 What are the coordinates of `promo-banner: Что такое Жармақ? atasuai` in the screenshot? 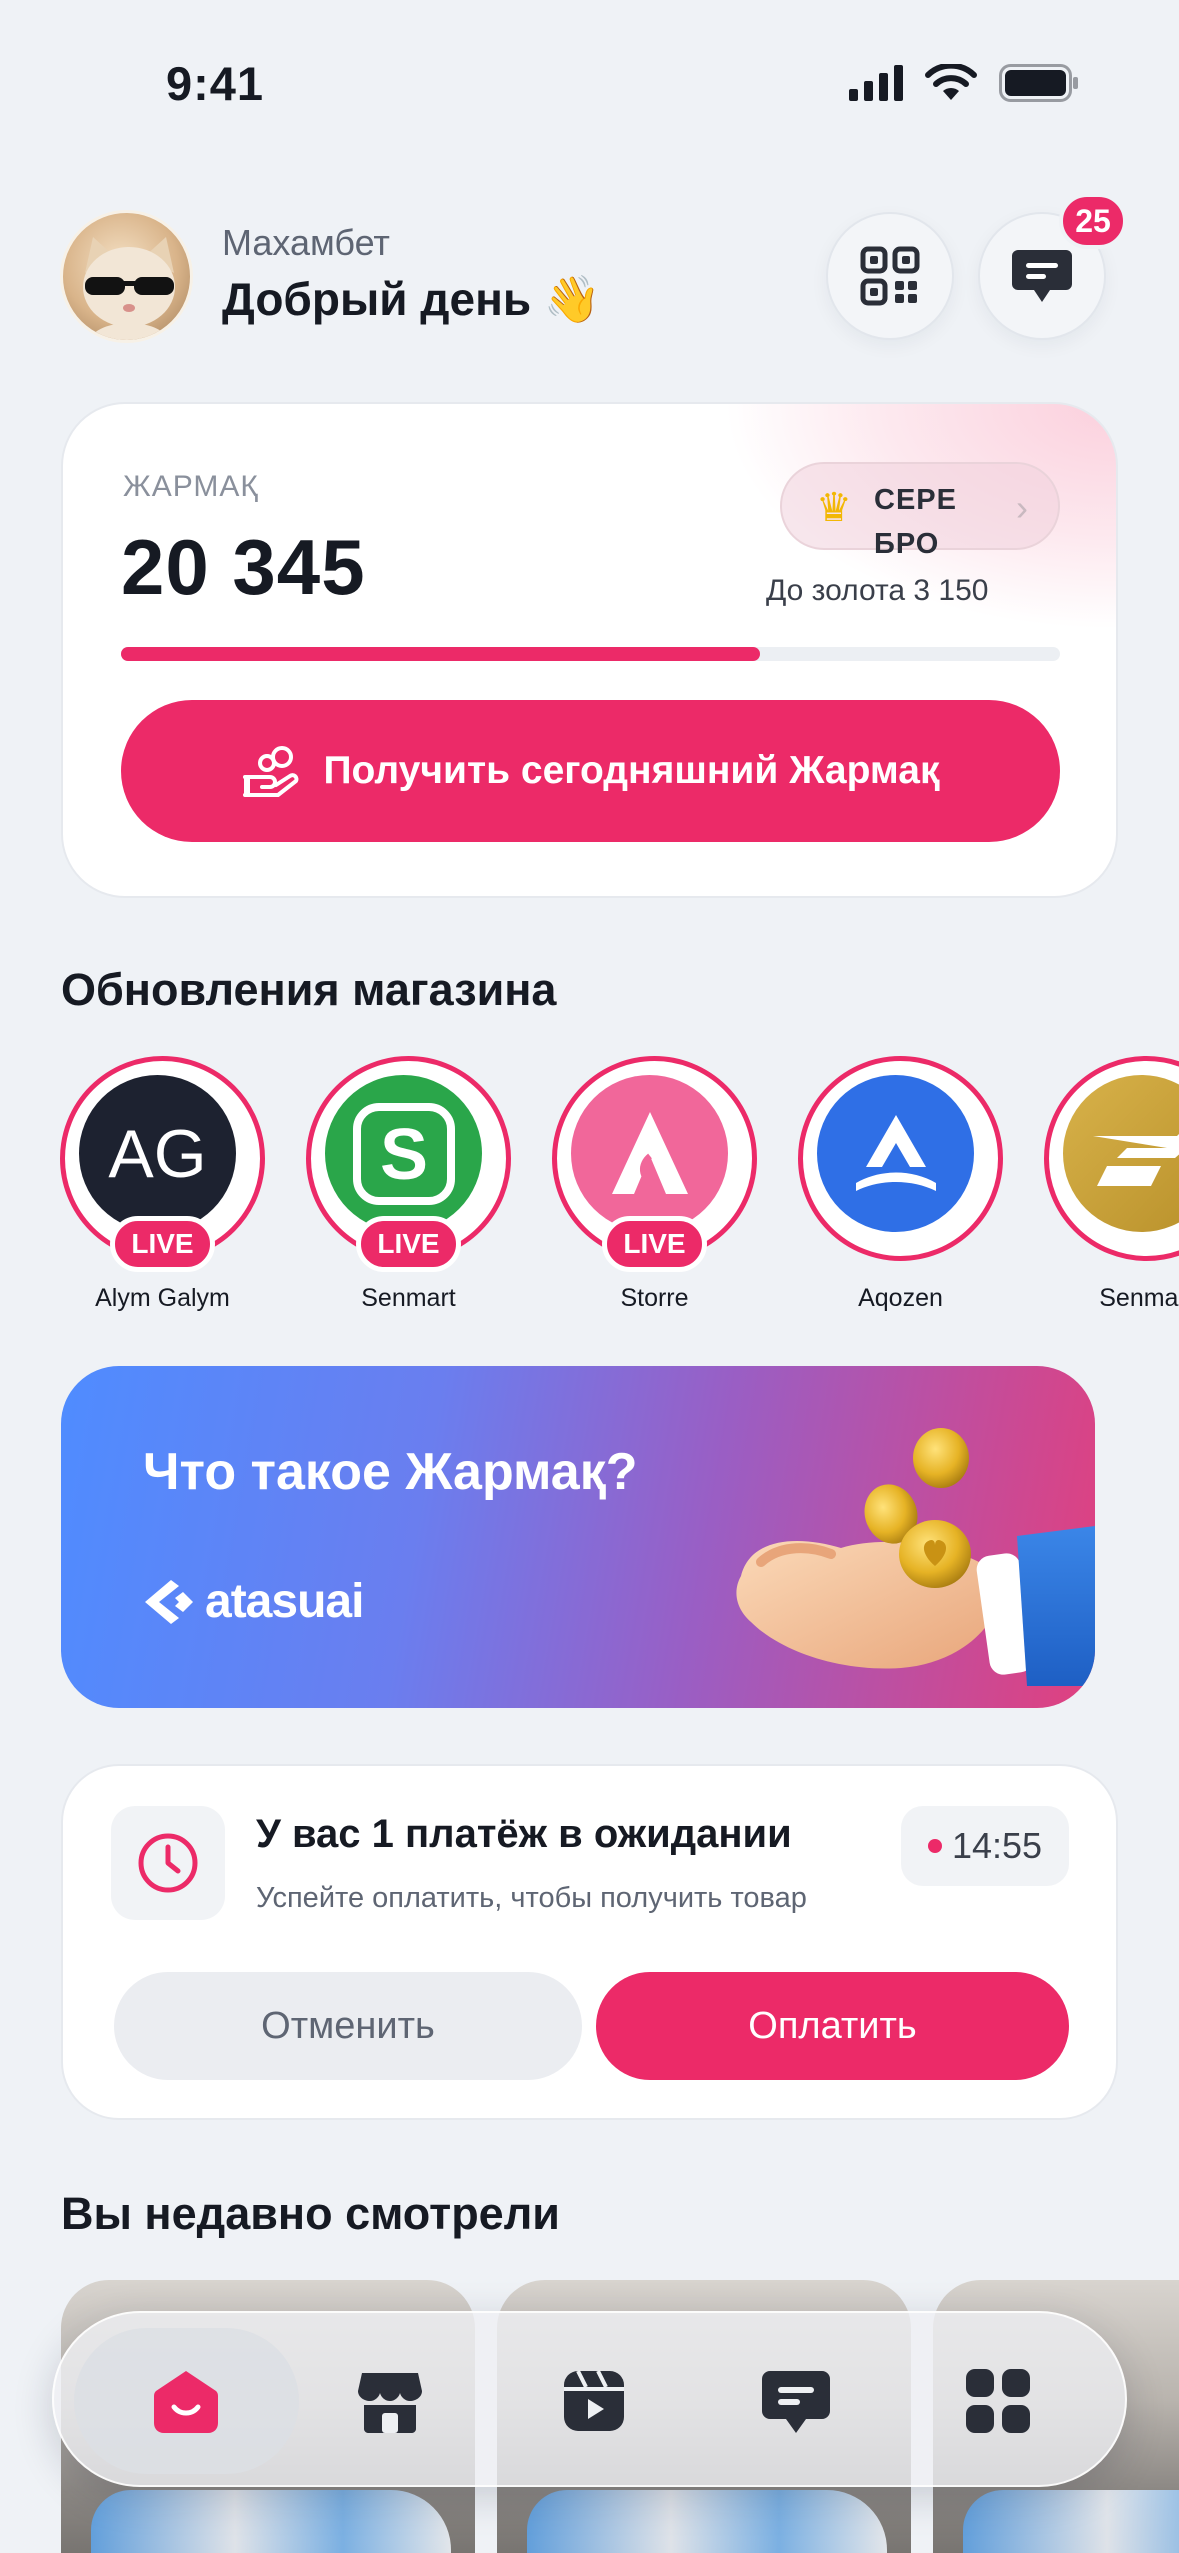 It's located at (578, 1537).